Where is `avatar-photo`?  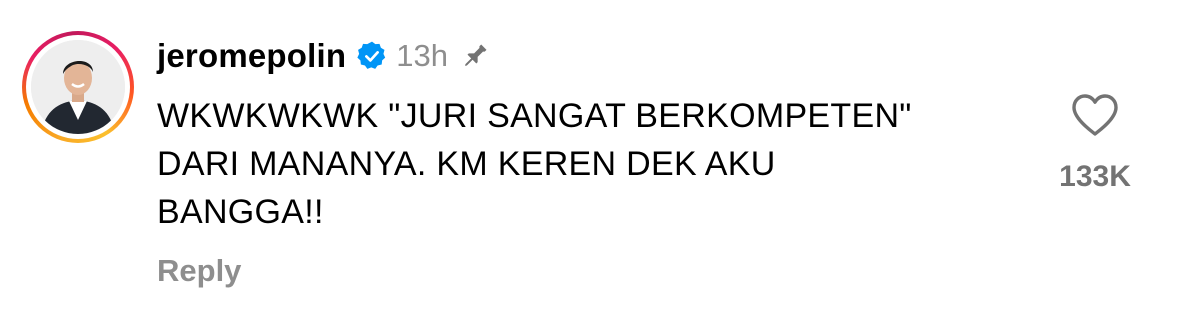 avatar-photo is located at coordinates (78, 87).